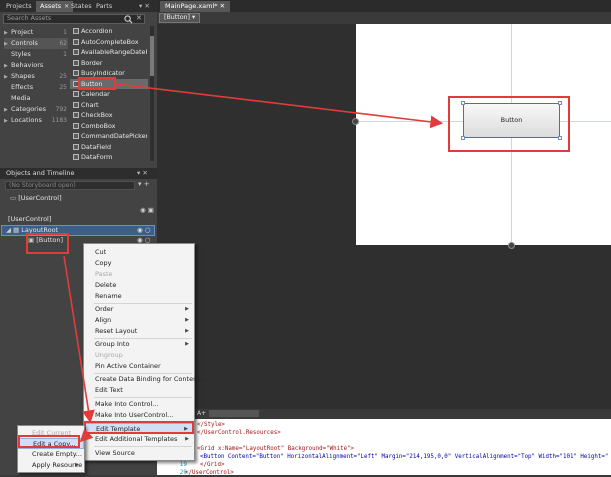  What do you see at coordinates (70, 185) in the screenshot?
I see `storyboard-picker: (No Storyboard open)` at bounding box center [70, 185].